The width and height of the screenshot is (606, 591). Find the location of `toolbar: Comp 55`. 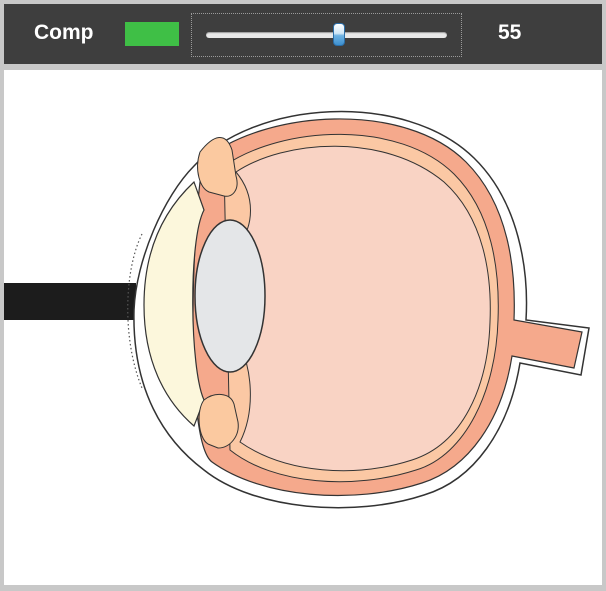

toolbar: Comp 55 is located at coordinates (303, 34).